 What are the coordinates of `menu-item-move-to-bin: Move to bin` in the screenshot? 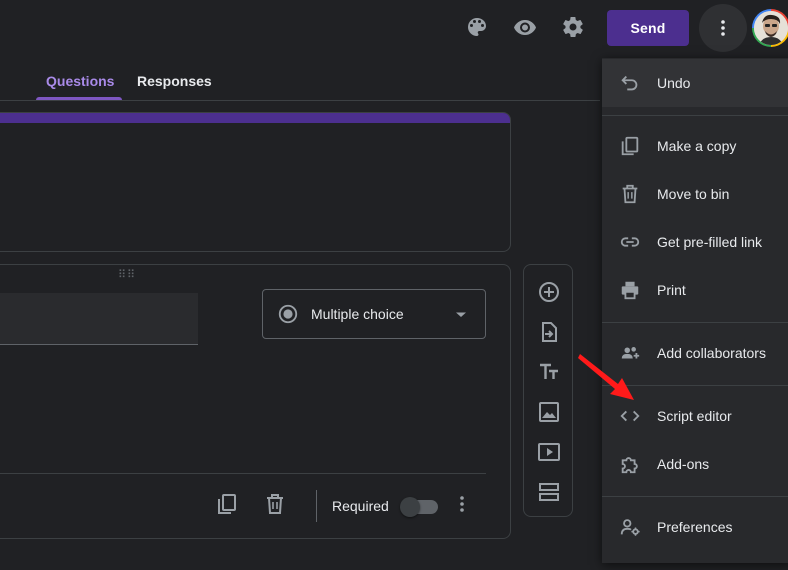 It's located at (695, 194).